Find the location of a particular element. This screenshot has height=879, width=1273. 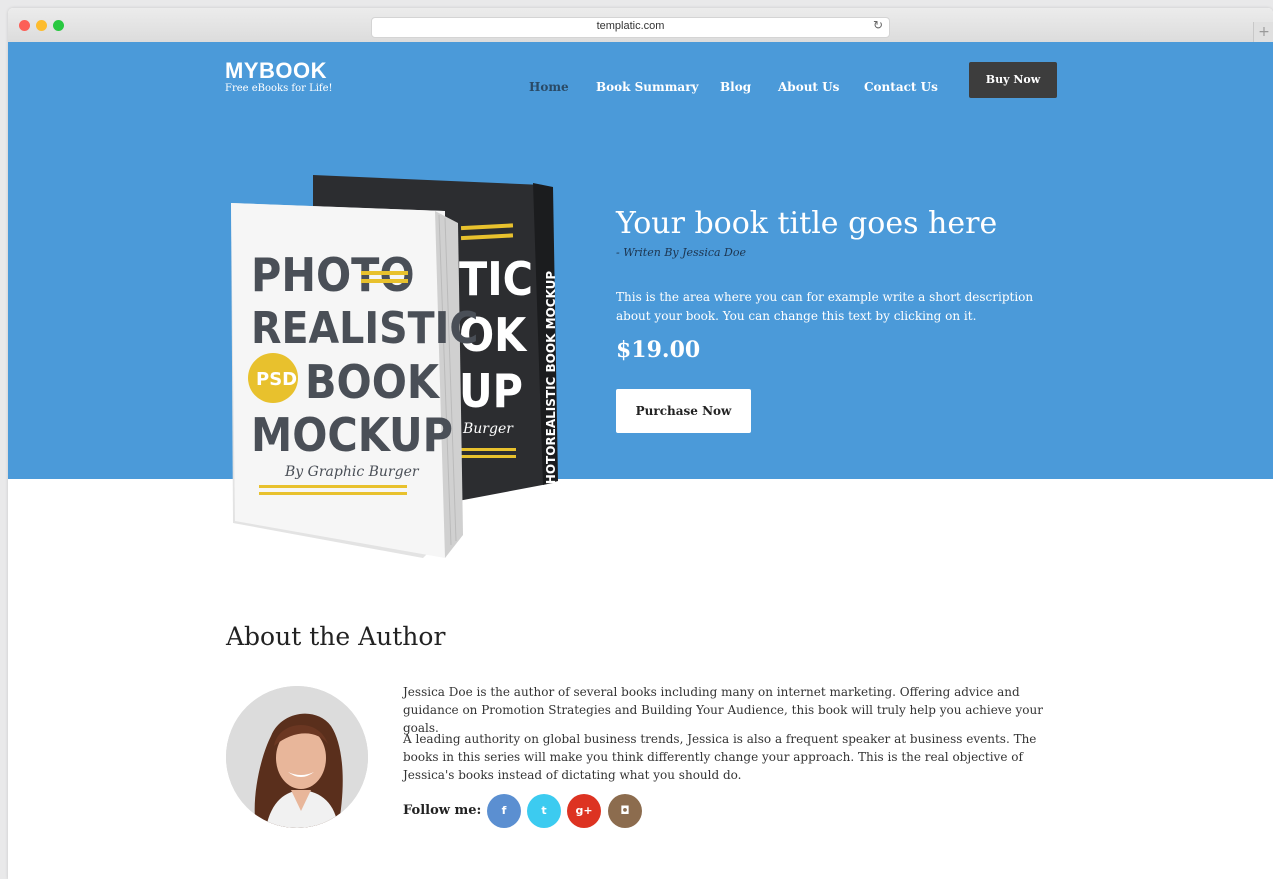

book-title: Your book title goes here is located at coordinates (807, 223).